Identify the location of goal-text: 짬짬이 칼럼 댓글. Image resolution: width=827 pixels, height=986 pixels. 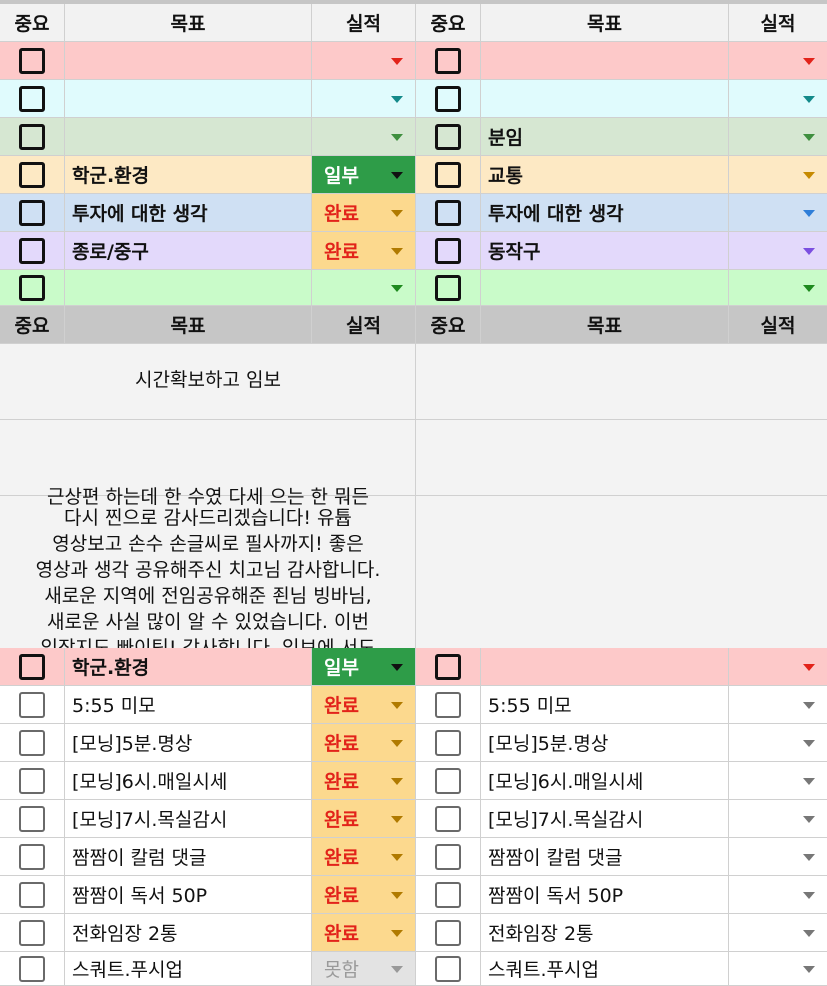
(555, 856).